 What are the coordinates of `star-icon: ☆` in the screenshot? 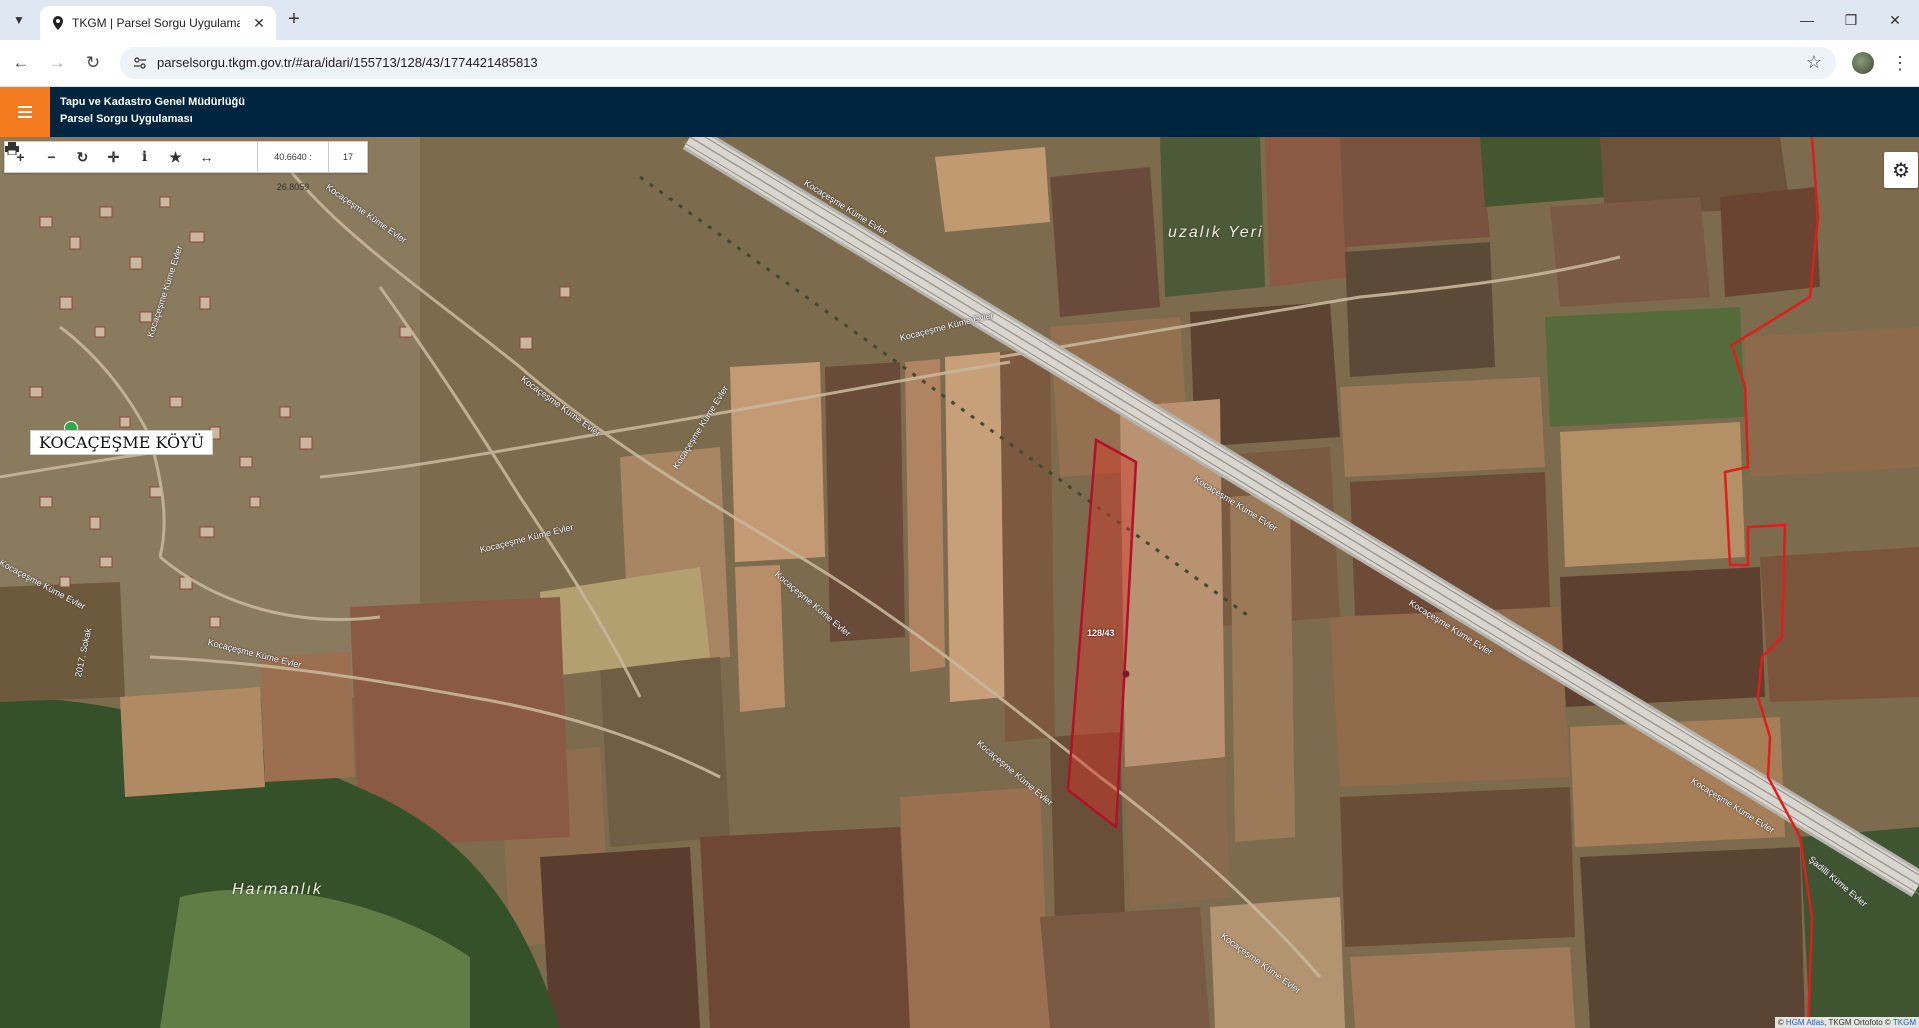 It's located at (1814, 62).